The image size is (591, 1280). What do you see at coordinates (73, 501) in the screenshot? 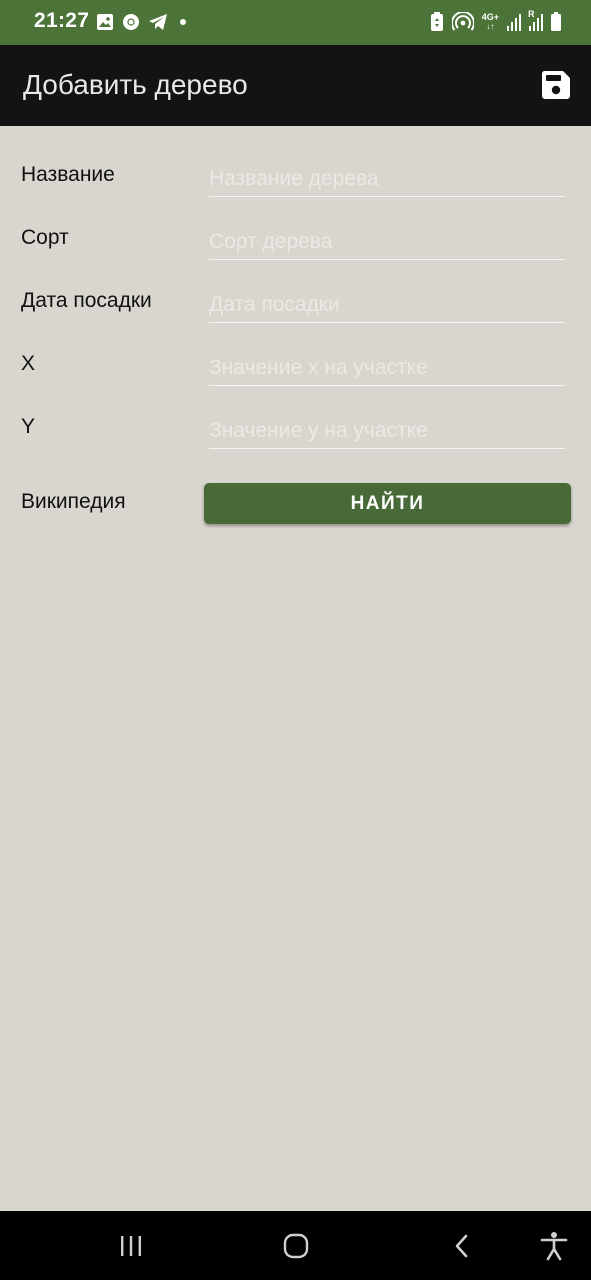
I see `wikipedia-label: Википедия` at bounding box center [73, 501].